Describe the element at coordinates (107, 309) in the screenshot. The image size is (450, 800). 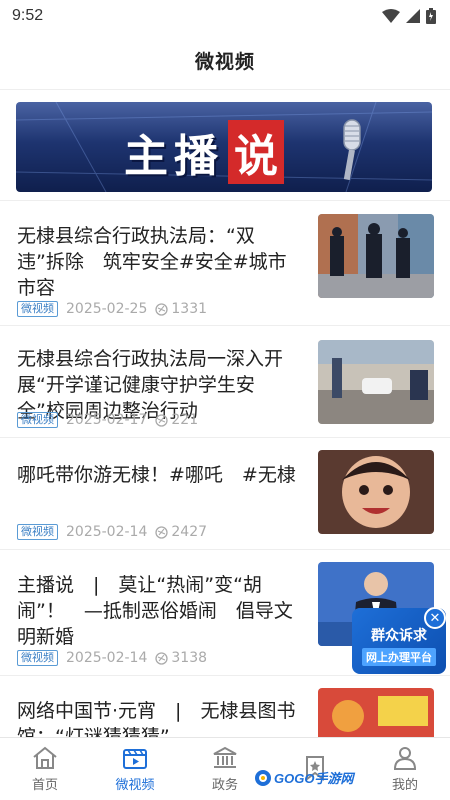
I see `news-date: 2025-02-25` at that location.